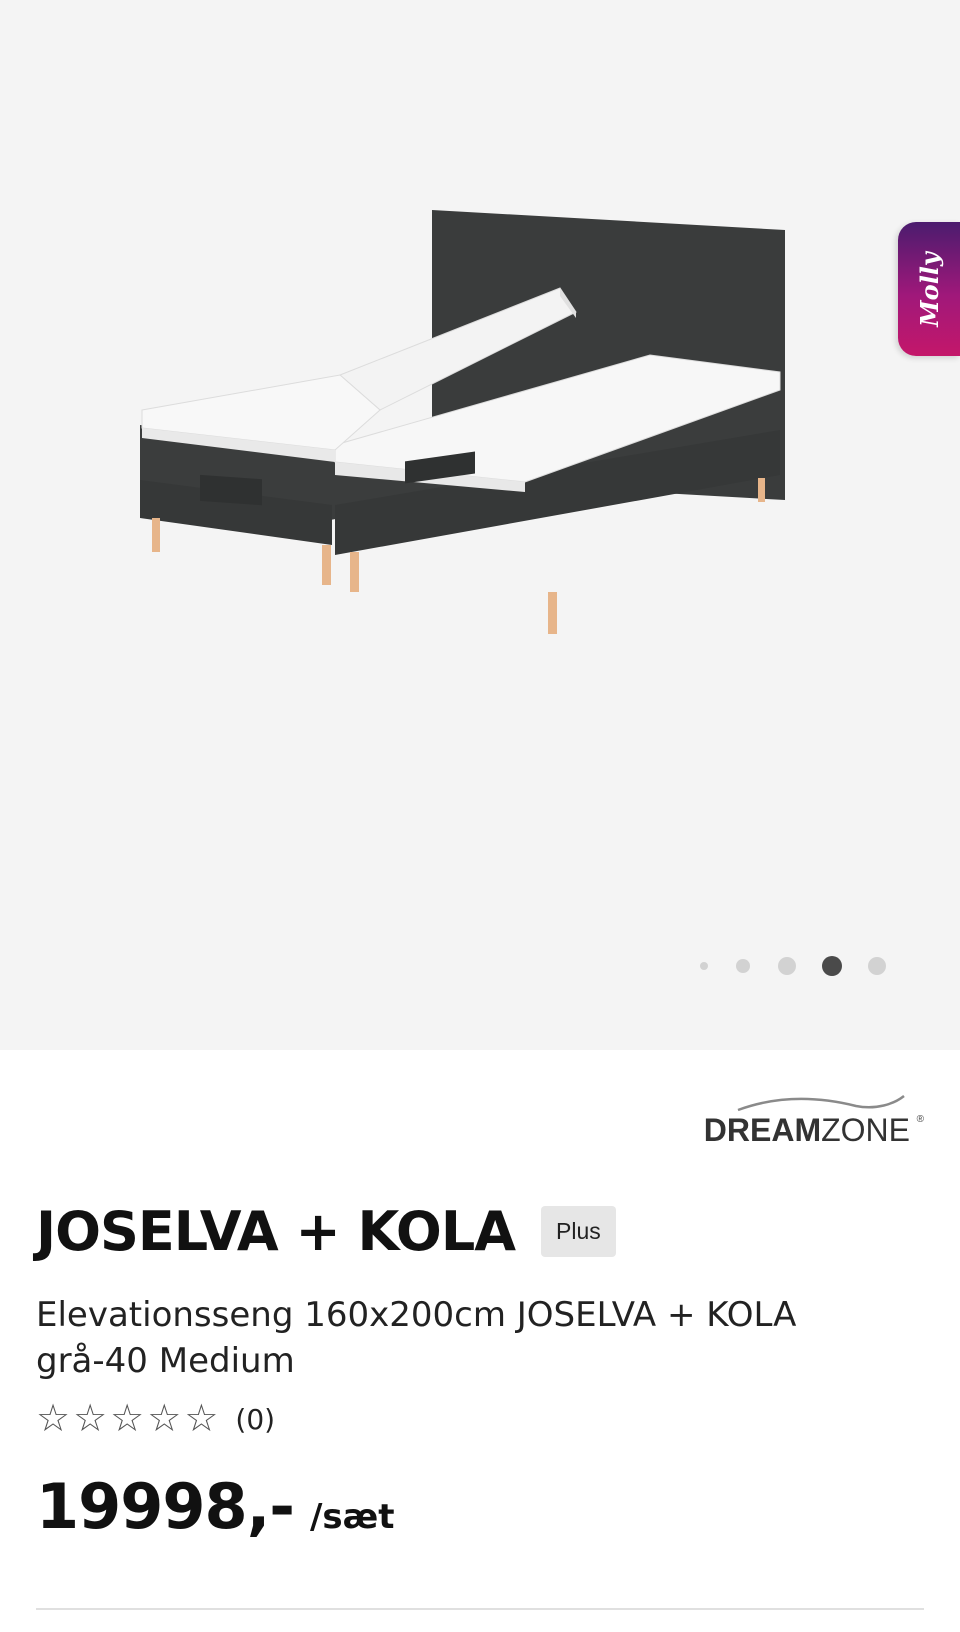 This screenshot has width=960, height=1632. Describe the element at coordinates (821, 1103) in the screenshot. I see `brand-swoosh-icon` at that location.